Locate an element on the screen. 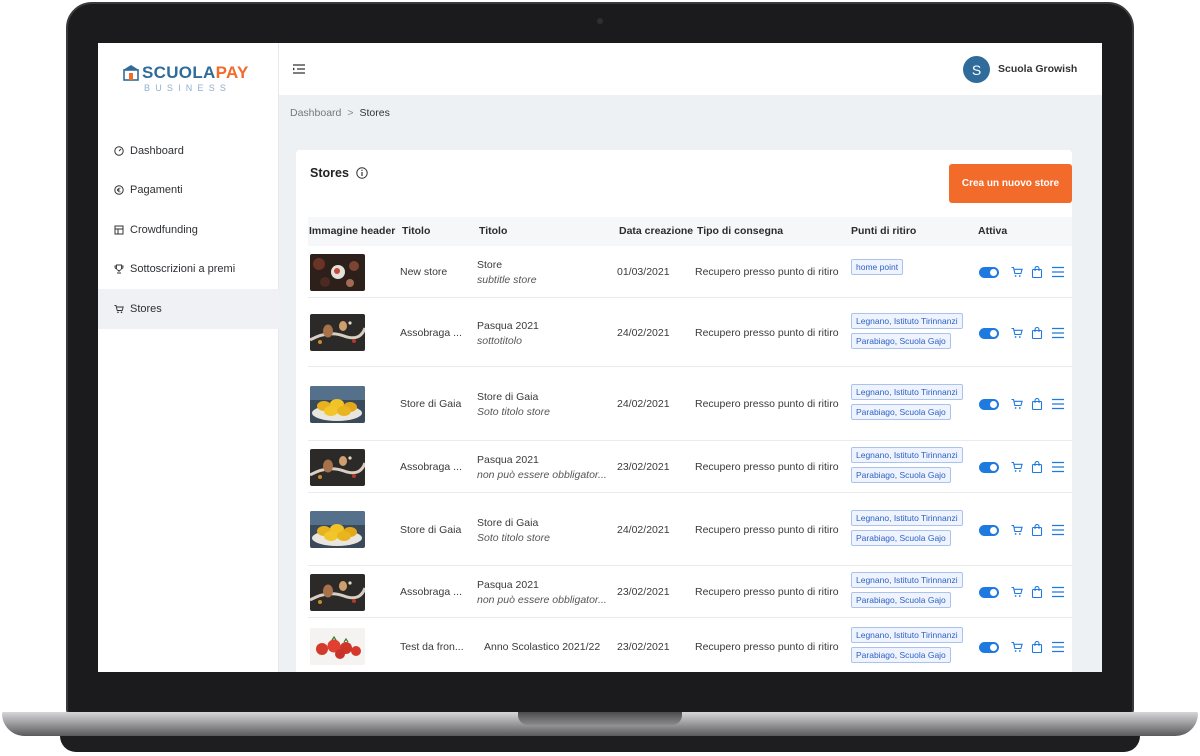 This screenshot has height=756, width=1200. column-header: Data creazione is located at coordinates (656, 231).